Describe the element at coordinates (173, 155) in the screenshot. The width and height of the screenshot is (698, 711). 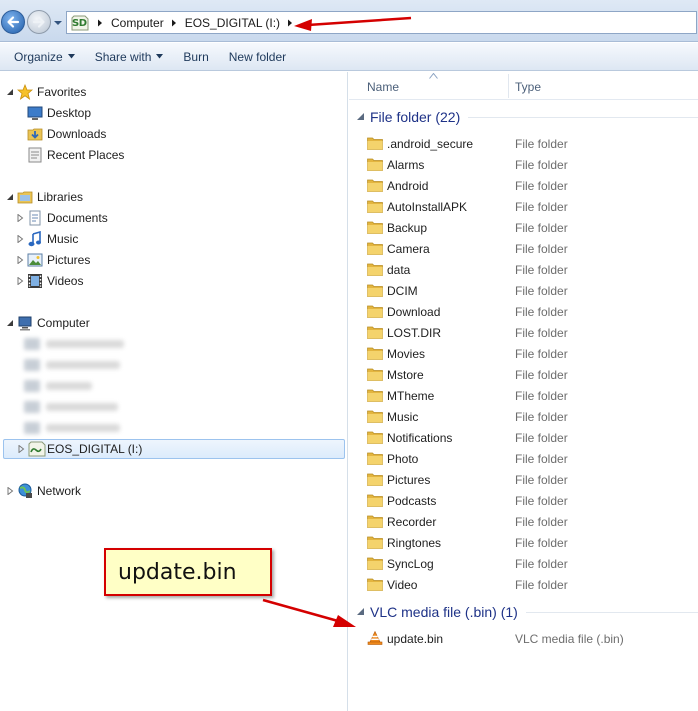
I see `nav-item-recent-places: Recent Places` at that location.